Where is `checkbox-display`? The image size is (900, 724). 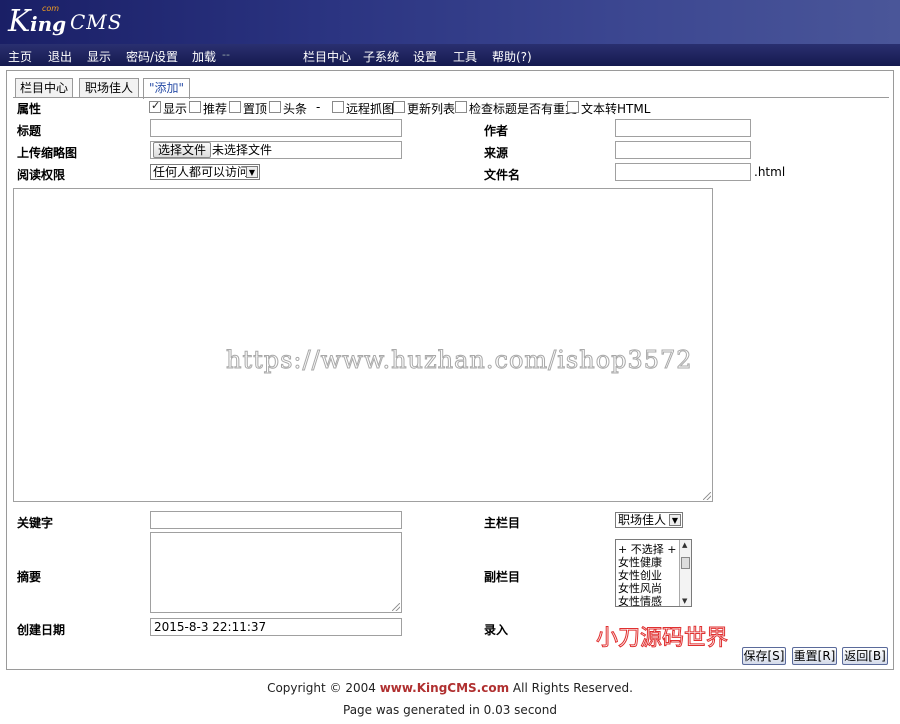 checkbox-display is located at coordinates (155, 106).